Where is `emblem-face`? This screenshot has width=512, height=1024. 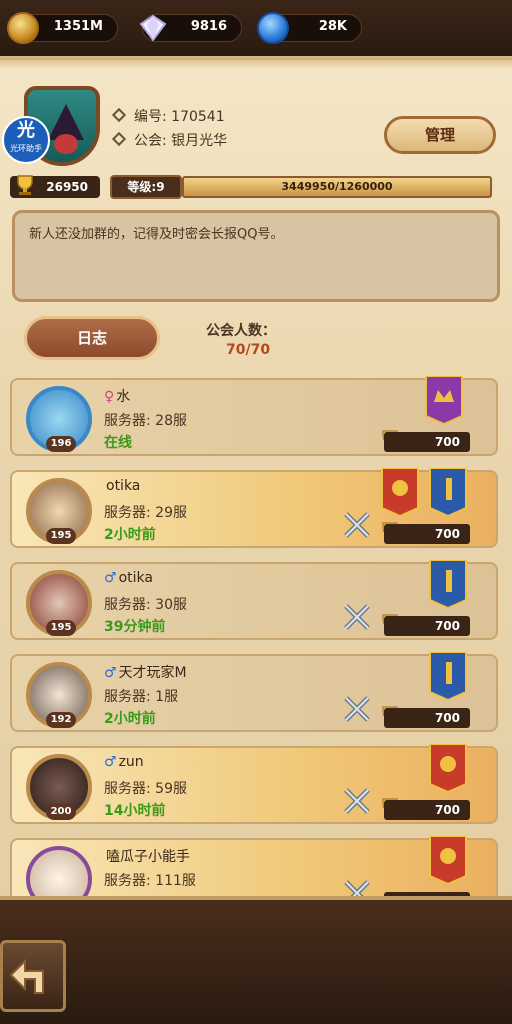 emblem-face is located at coordinates (66, 144).